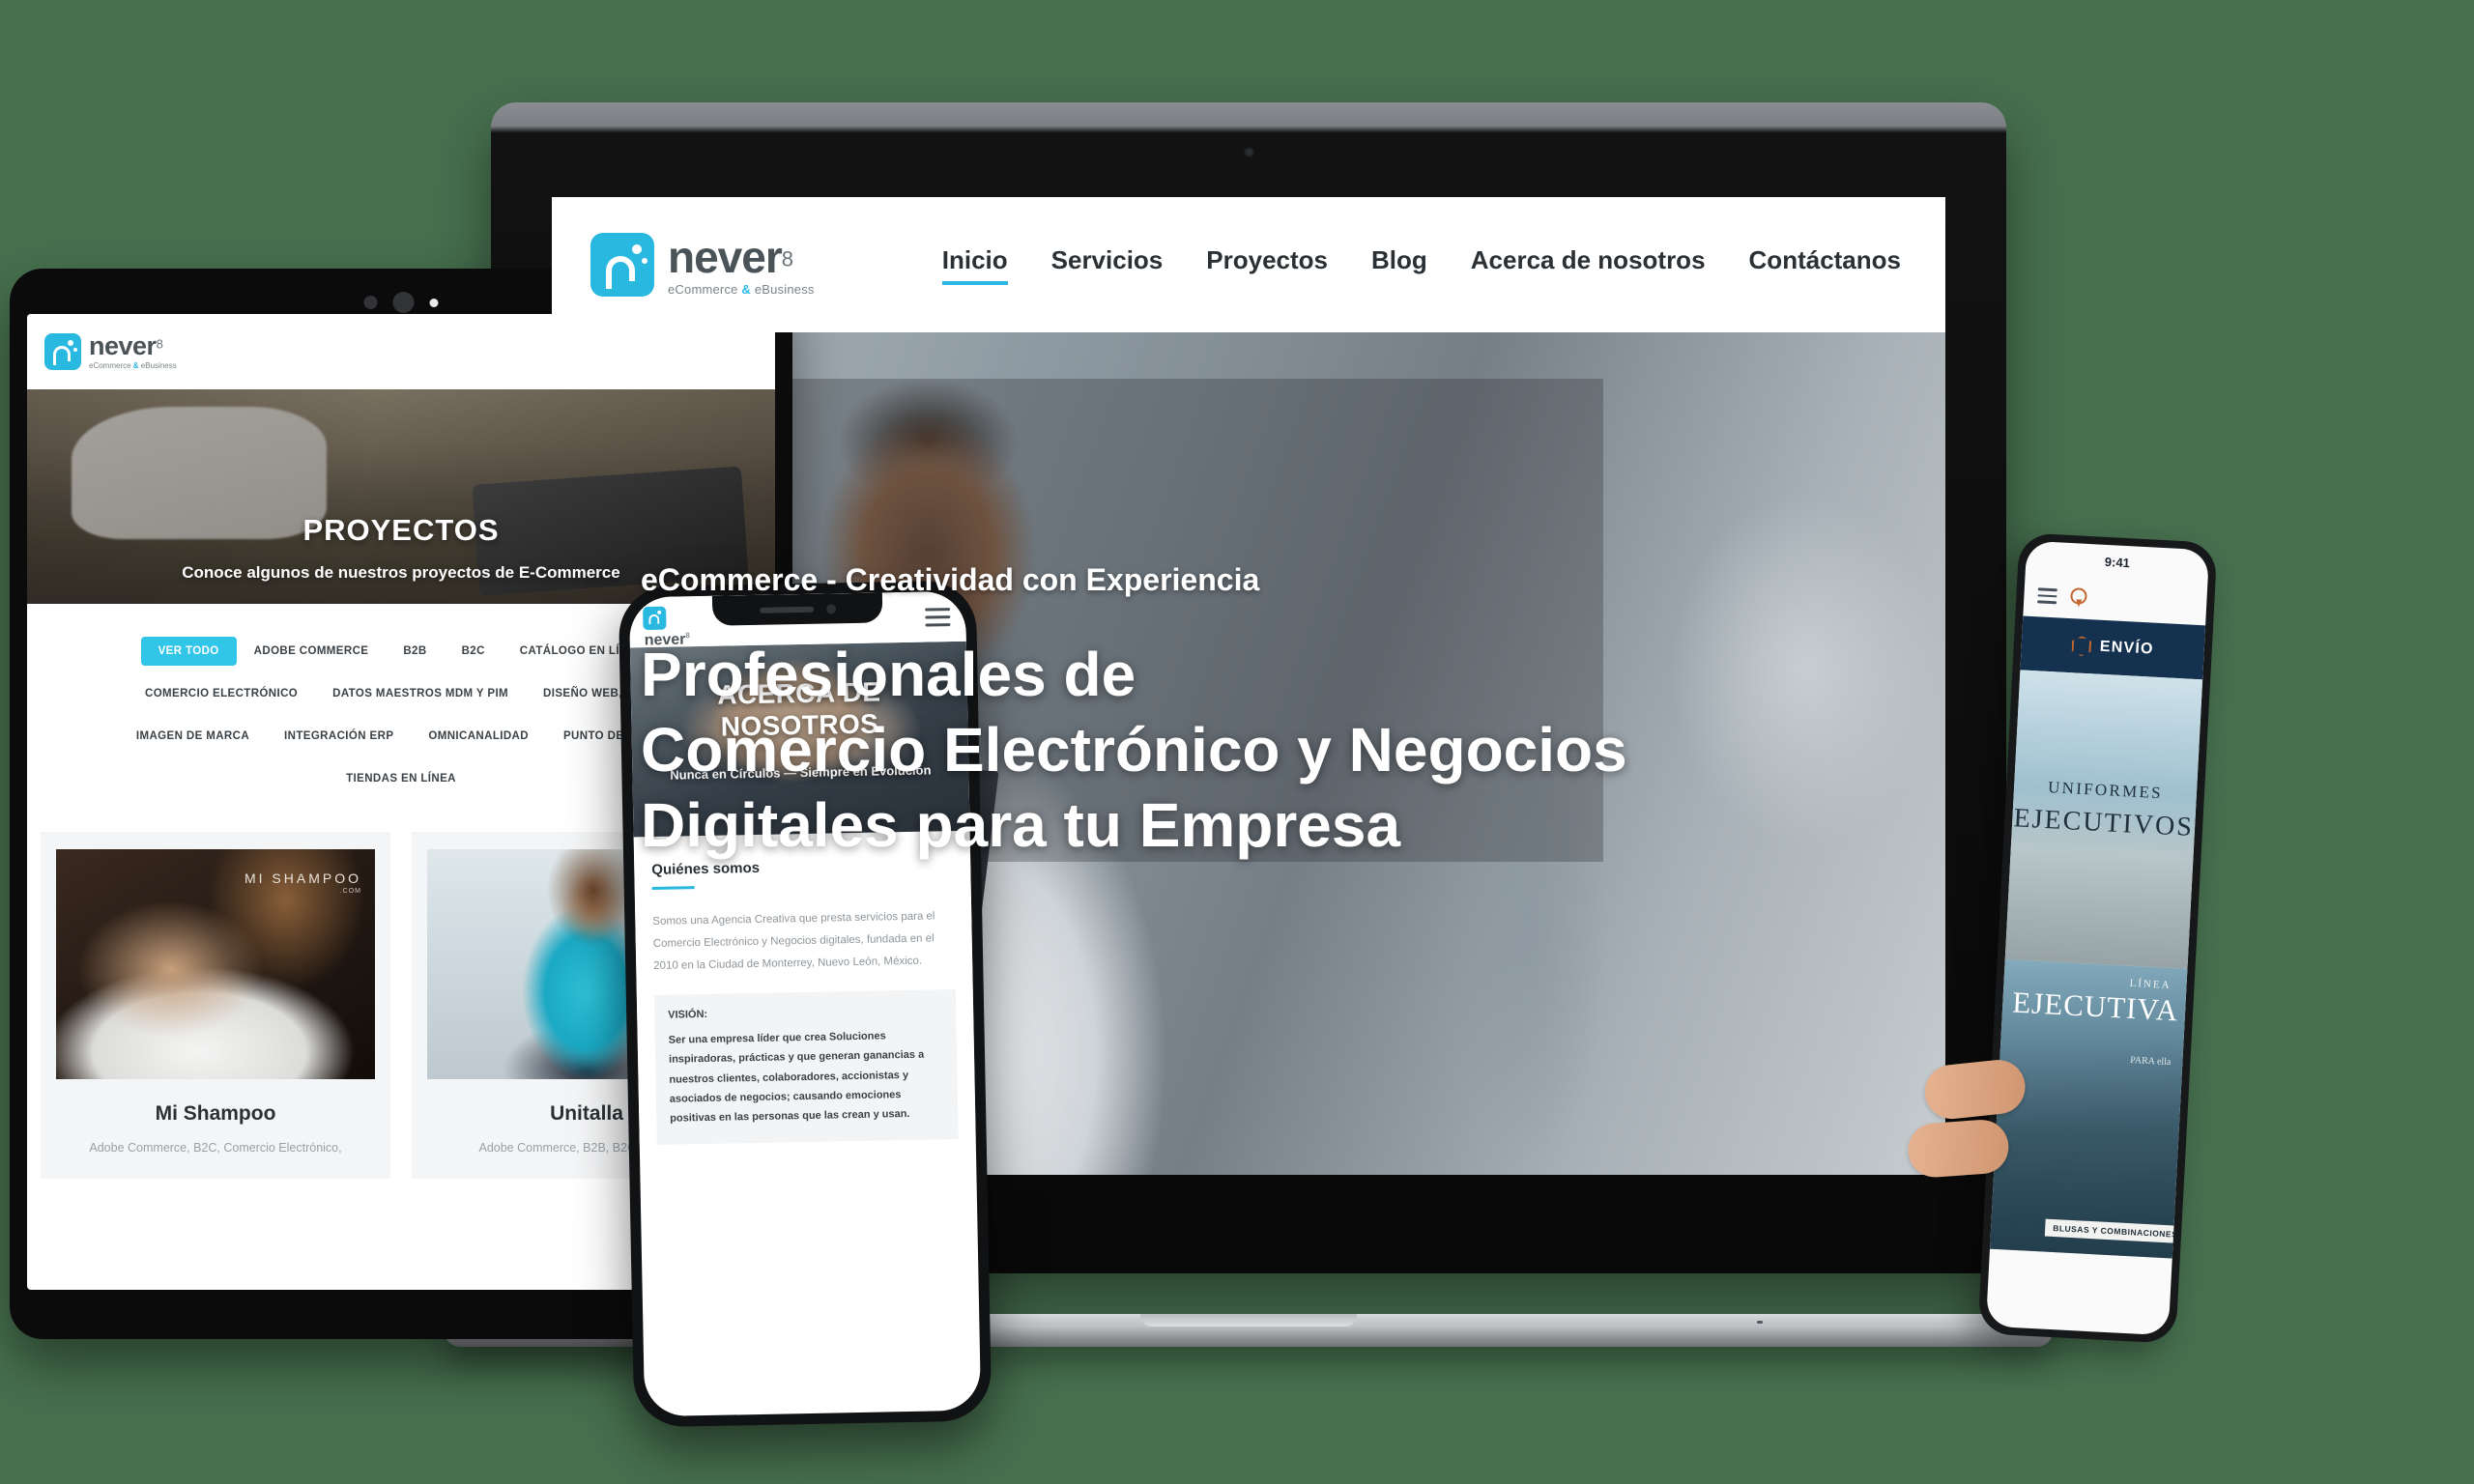 This screenshot has width=2474, height=1484. What do you see at coordinates (401, 530) in the screenshot?
I see `tablet-hero-title: PROYECTOS` at bounding box center [401, 530].